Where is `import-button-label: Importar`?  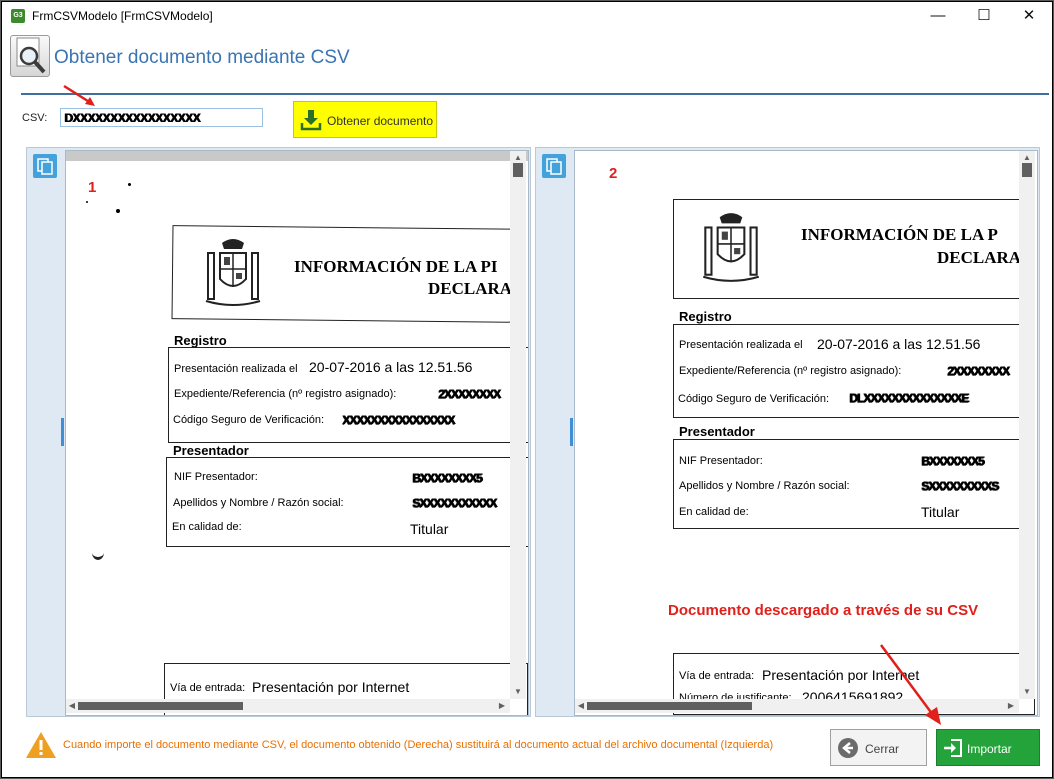 import-button-label: Importar is located at coordinates (989, 749).